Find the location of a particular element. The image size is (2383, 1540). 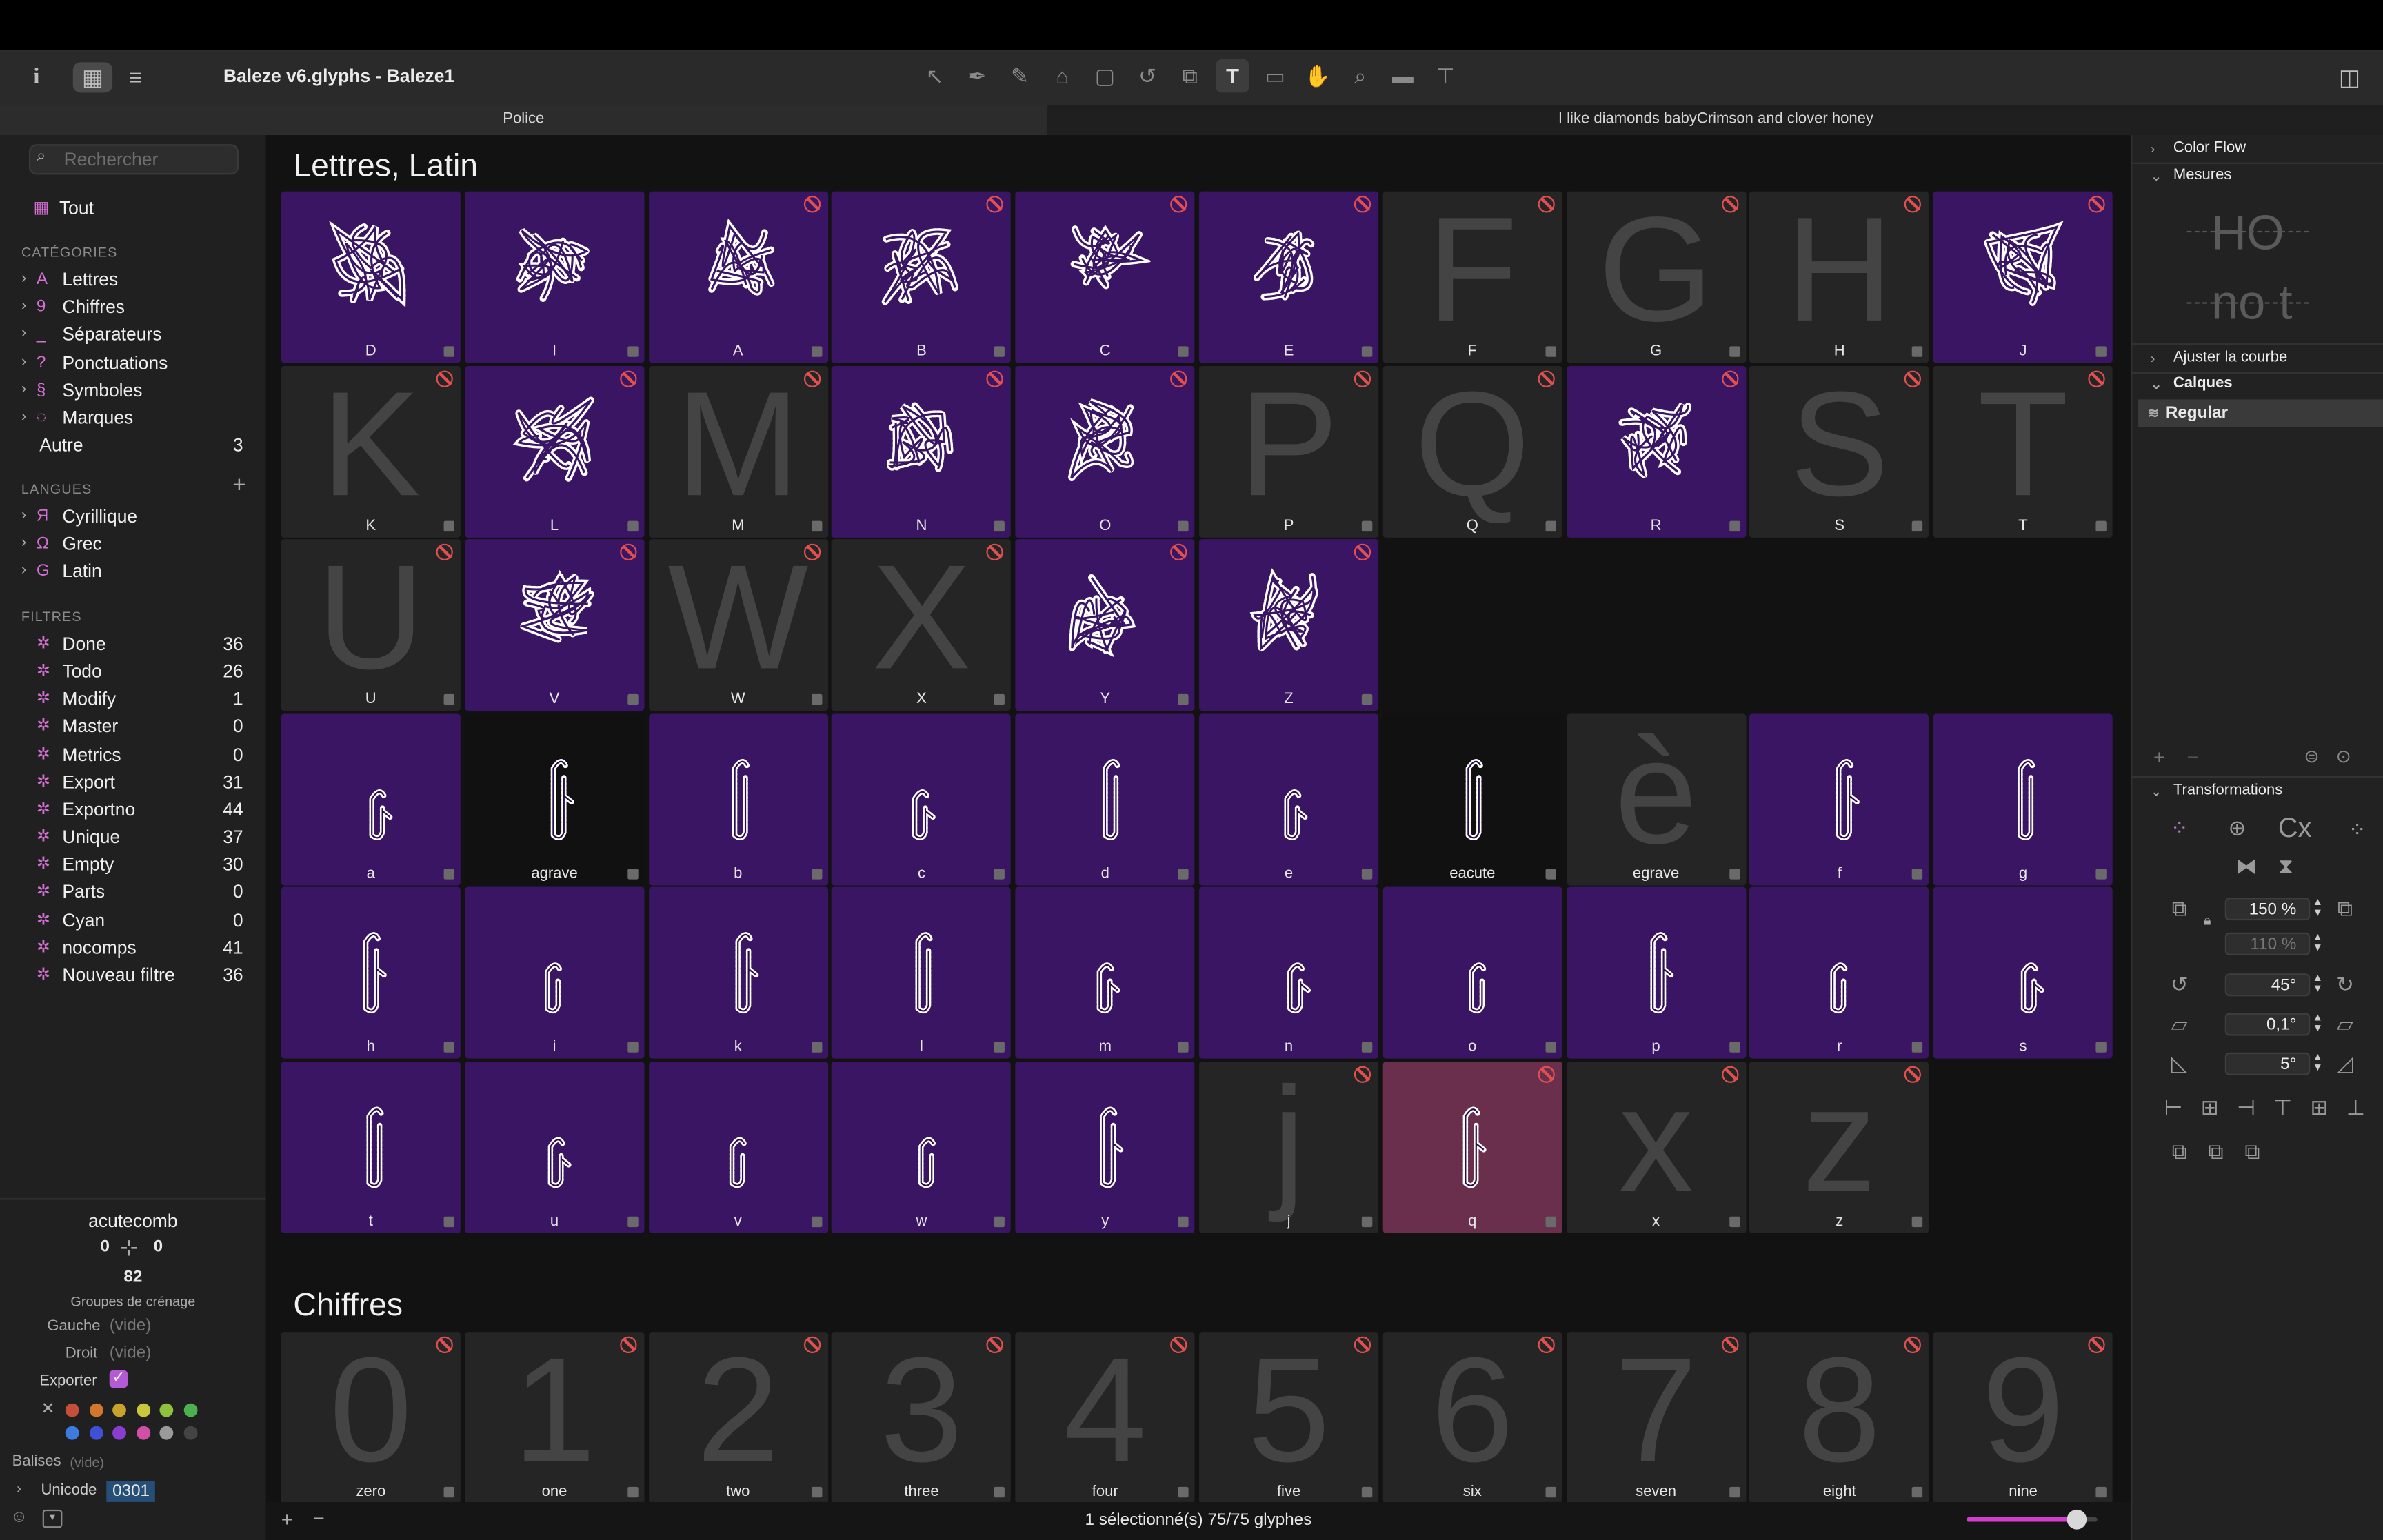

select-tool-icon: ↖ is located at coordinates (934, 75).